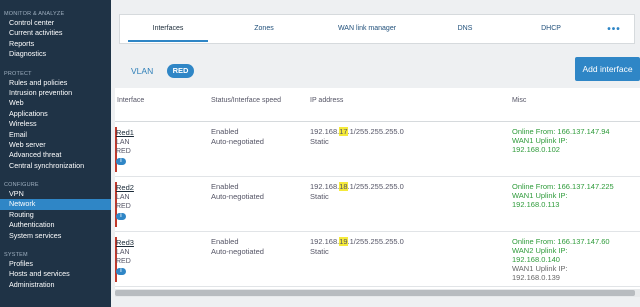  Describe the element at coordinates (519, 100) in the screenshot. I see `header-misc: Misc` at that location.